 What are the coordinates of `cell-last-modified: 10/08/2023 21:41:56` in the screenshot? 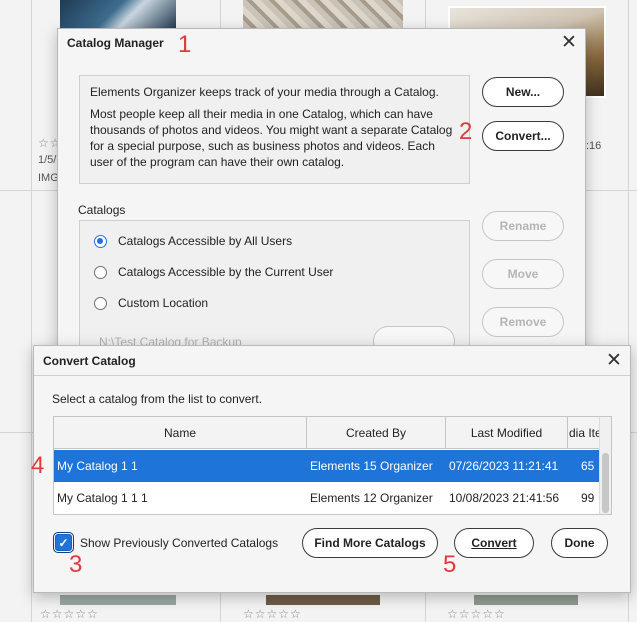 It's located at (504, 498).